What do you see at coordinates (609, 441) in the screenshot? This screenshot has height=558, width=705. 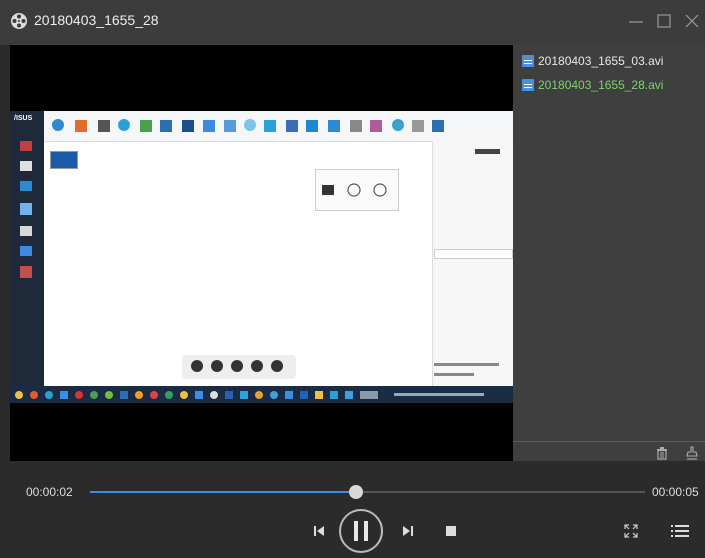 I see `playlist-divider` at bounding box center [609, 441].